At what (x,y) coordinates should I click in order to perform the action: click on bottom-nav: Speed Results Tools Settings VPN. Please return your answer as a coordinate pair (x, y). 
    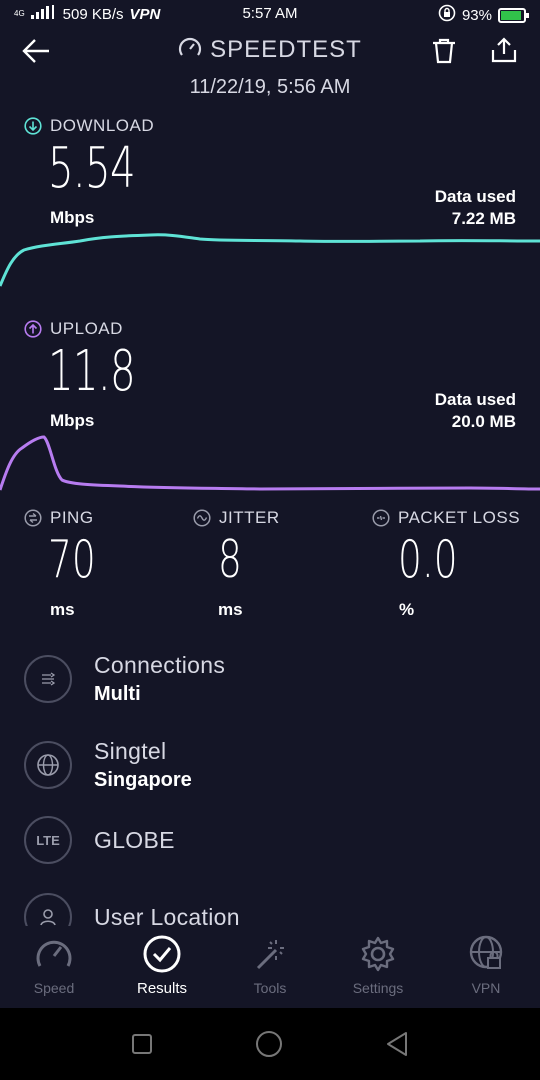
    Looking at the image, I should click on (270, 967).